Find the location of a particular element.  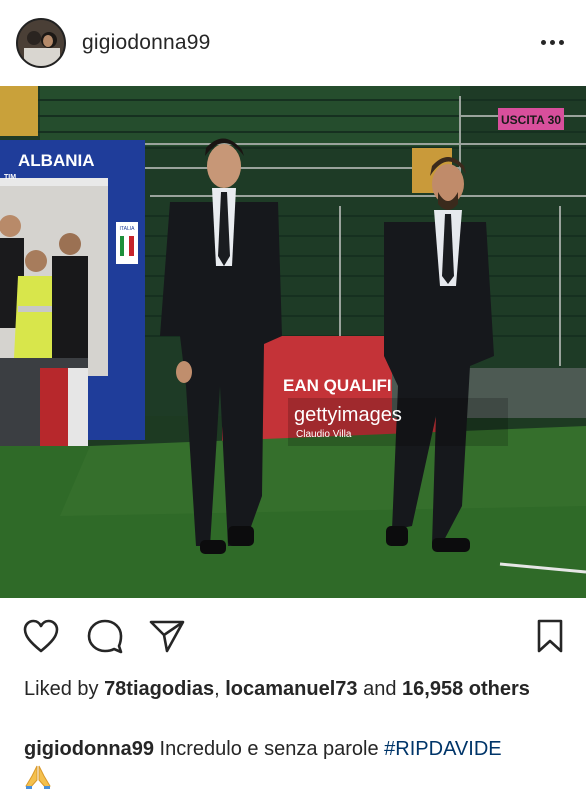

heart-icon is located at coordinates (41, 638).